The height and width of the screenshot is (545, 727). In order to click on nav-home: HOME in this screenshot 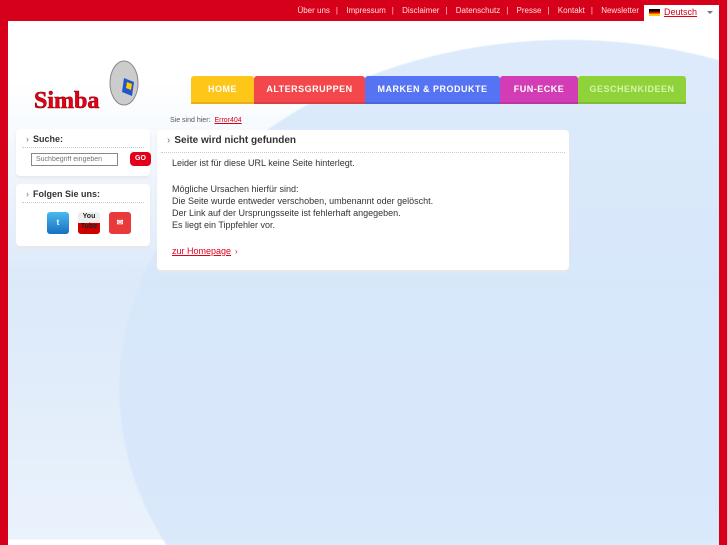, I will do `click(222, 90)`.